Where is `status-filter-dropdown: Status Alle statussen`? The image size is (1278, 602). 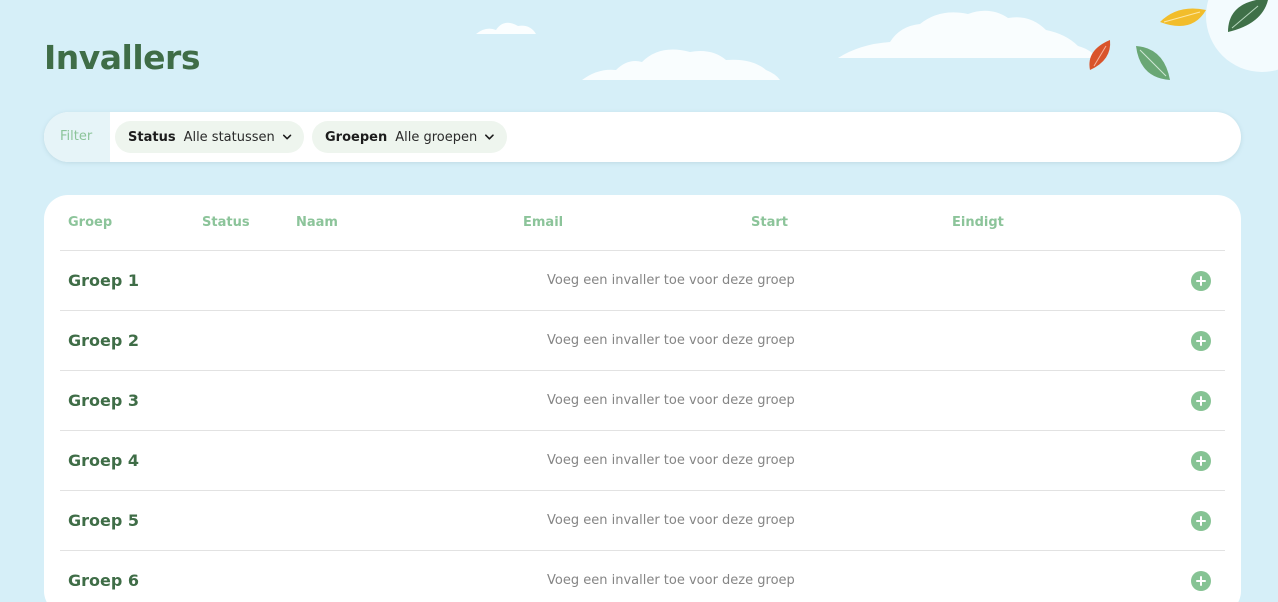 status-filter-dropdown: Status Alle statussen is located at coordinates (209, 137).